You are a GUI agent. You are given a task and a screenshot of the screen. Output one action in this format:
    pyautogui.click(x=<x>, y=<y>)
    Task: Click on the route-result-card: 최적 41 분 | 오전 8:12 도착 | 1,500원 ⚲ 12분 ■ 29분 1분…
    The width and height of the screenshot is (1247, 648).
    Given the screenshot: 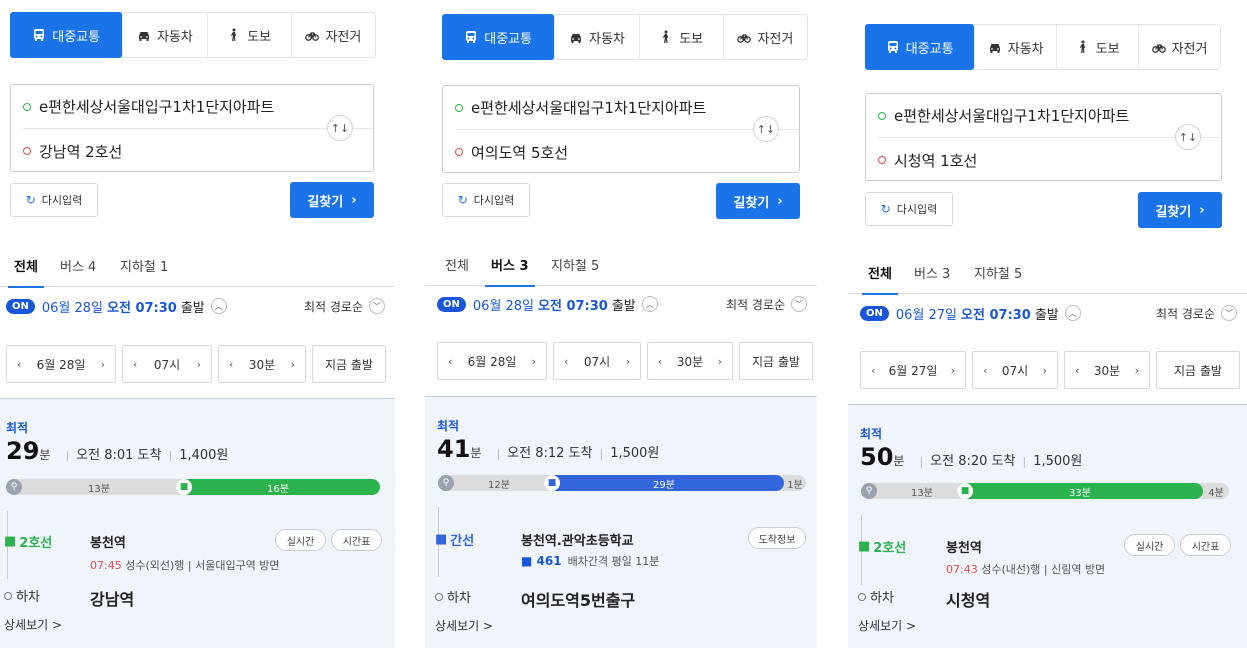 What is the action you would take?
    pyautogui.click(x=621, y=522)
    